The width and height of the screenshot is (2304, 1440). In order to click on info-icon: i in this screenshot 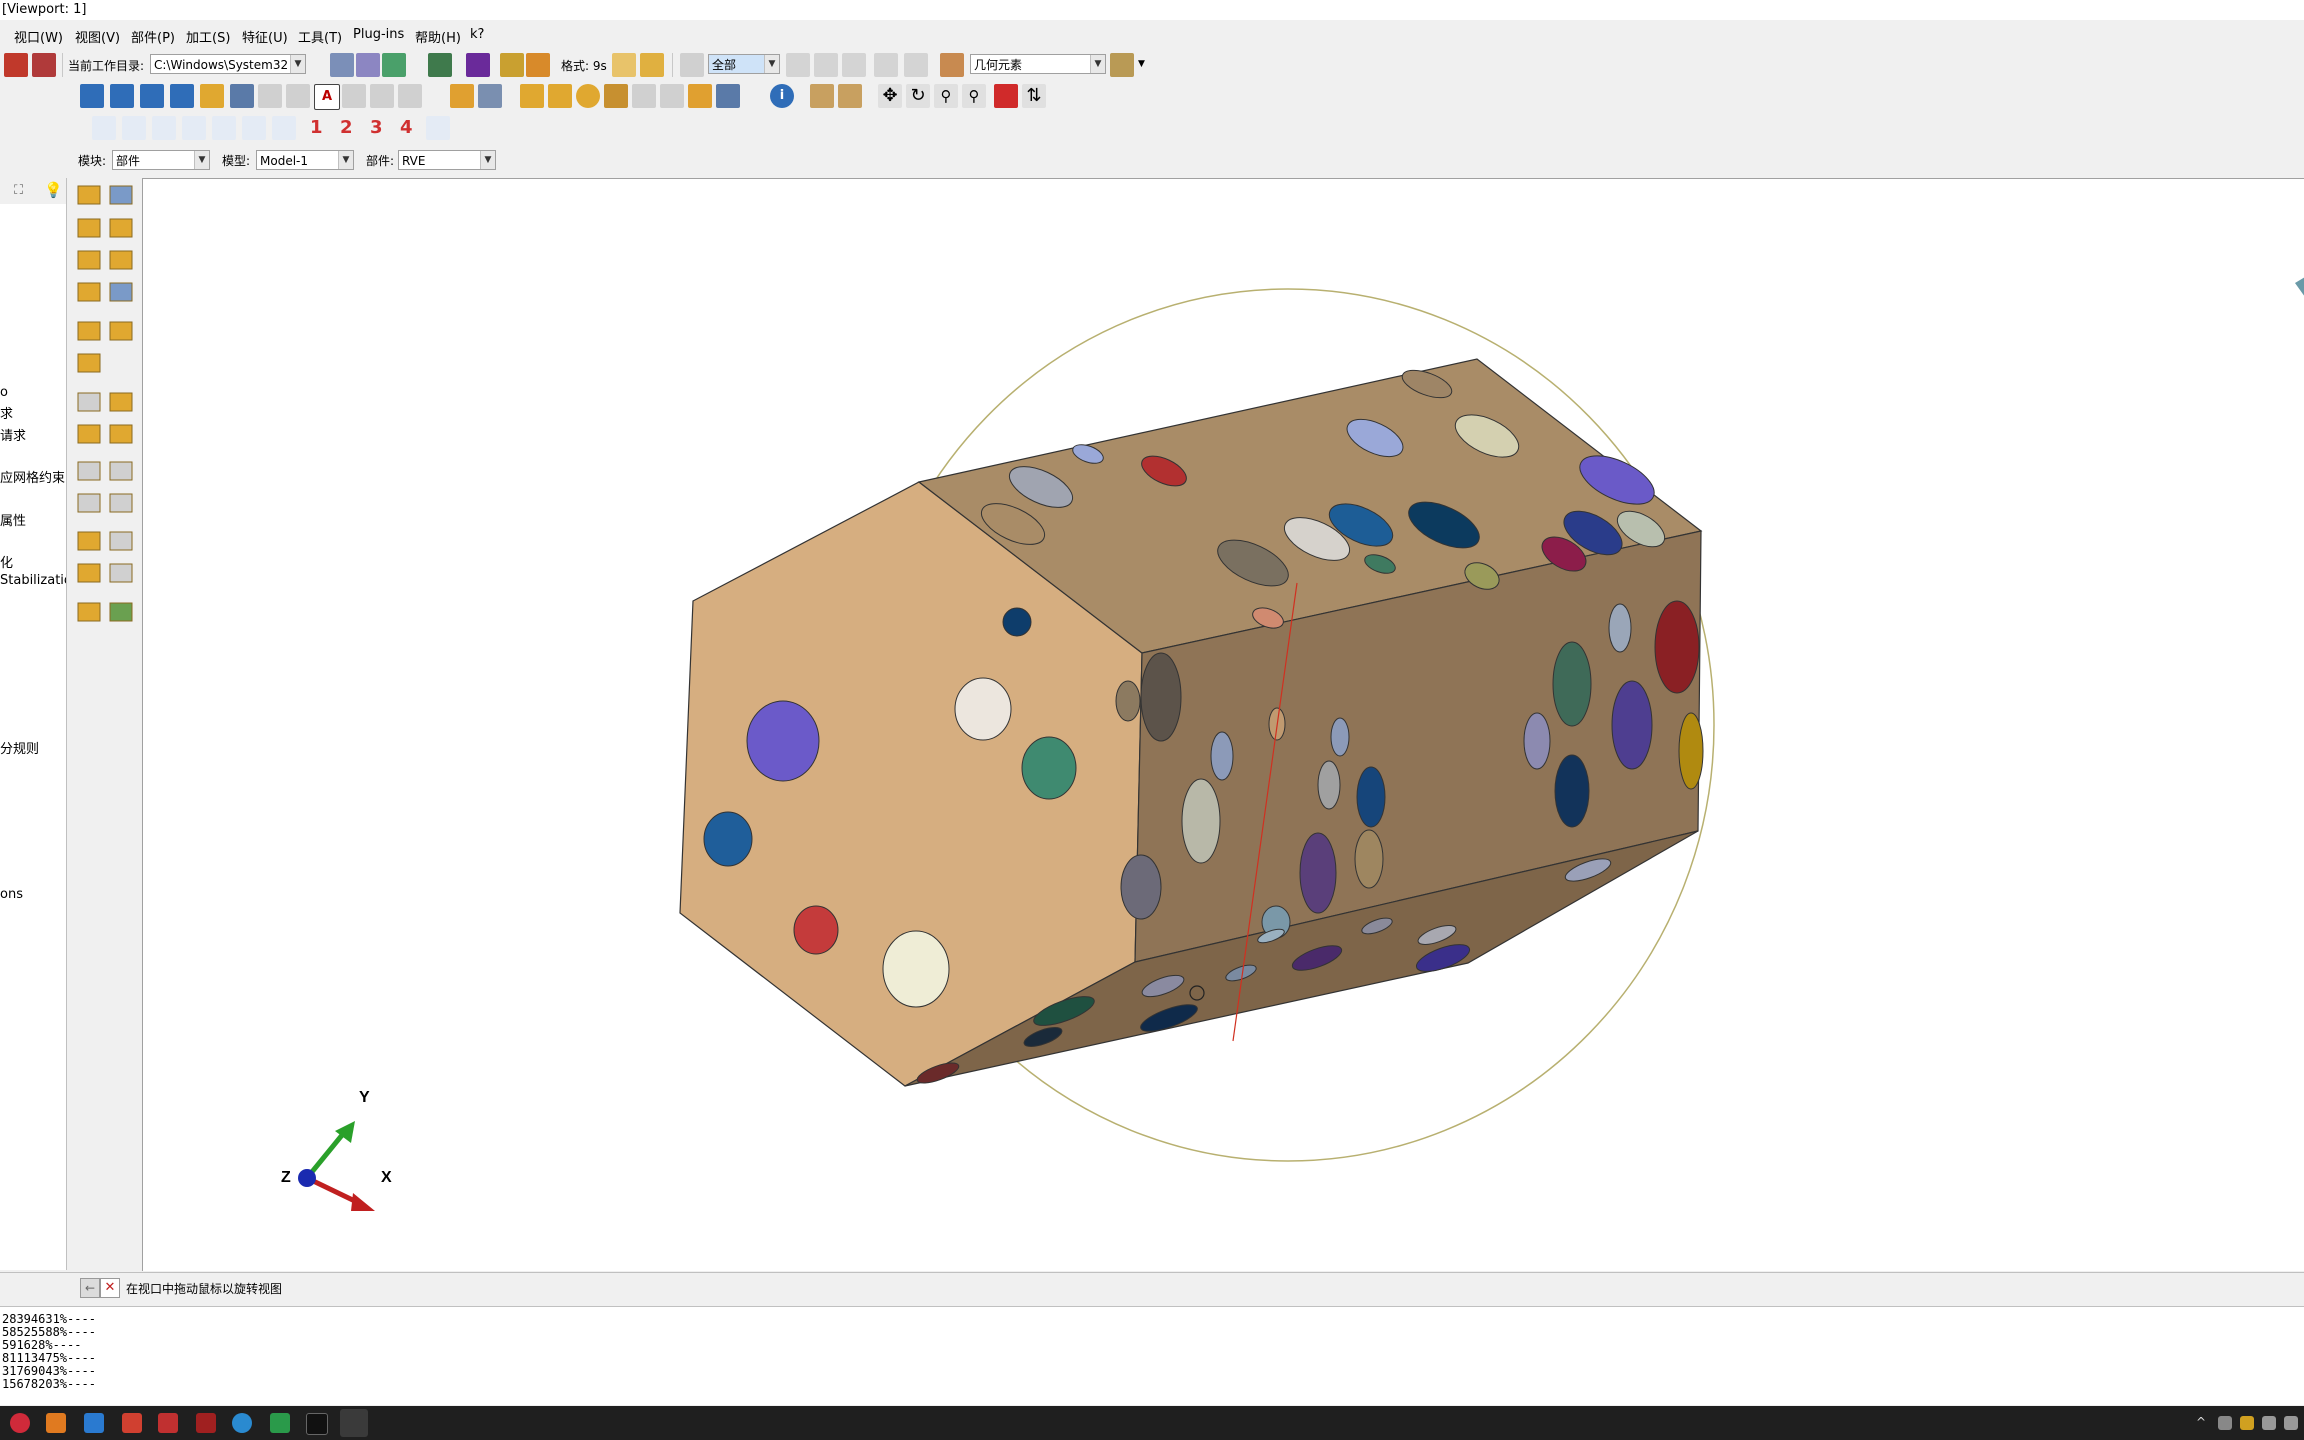, I will do `click(782, 96)`.